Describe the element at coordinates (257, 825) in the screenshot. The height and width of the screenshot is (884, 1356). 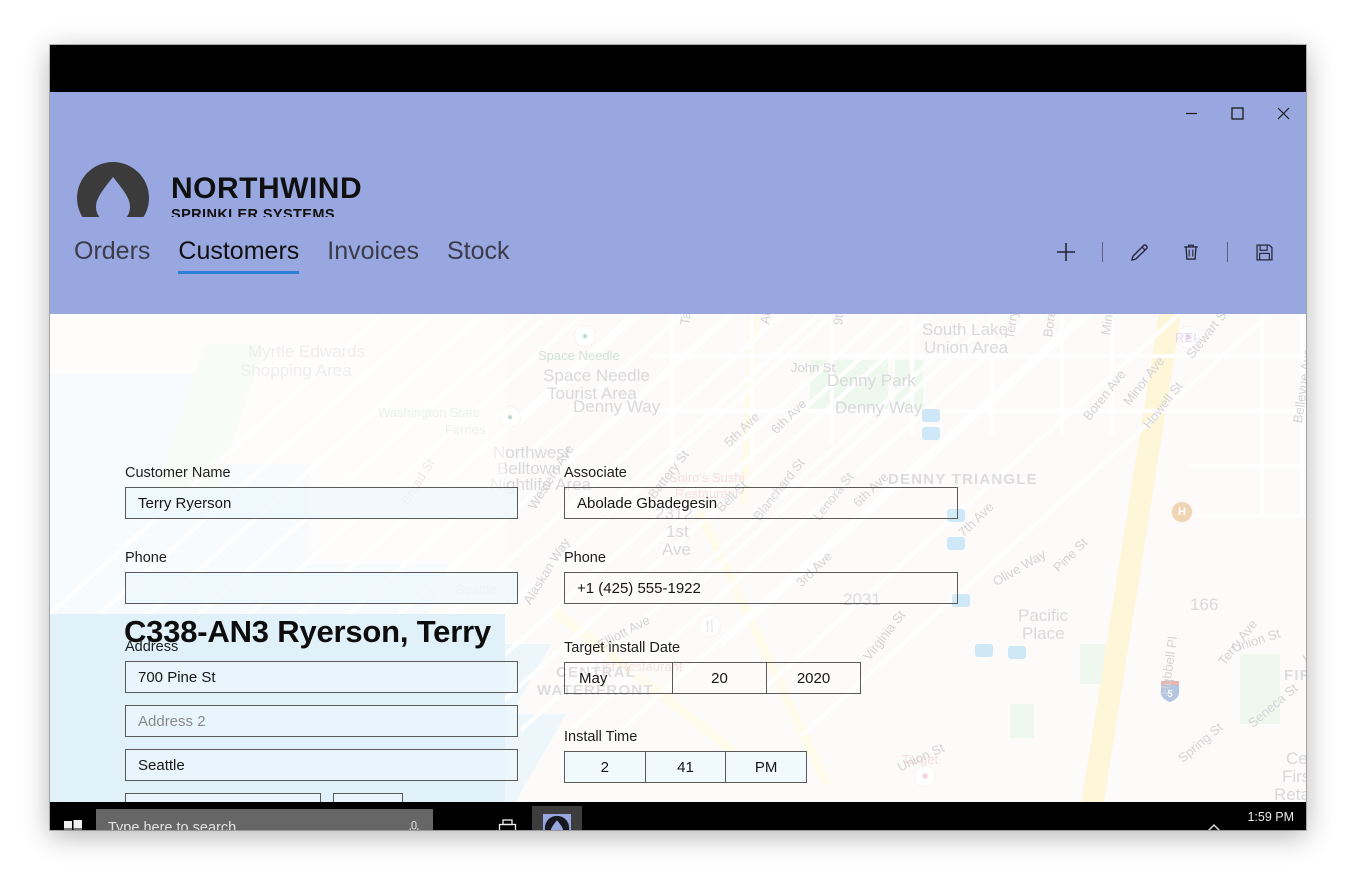
I see `search-input: Type here to search` at that location.